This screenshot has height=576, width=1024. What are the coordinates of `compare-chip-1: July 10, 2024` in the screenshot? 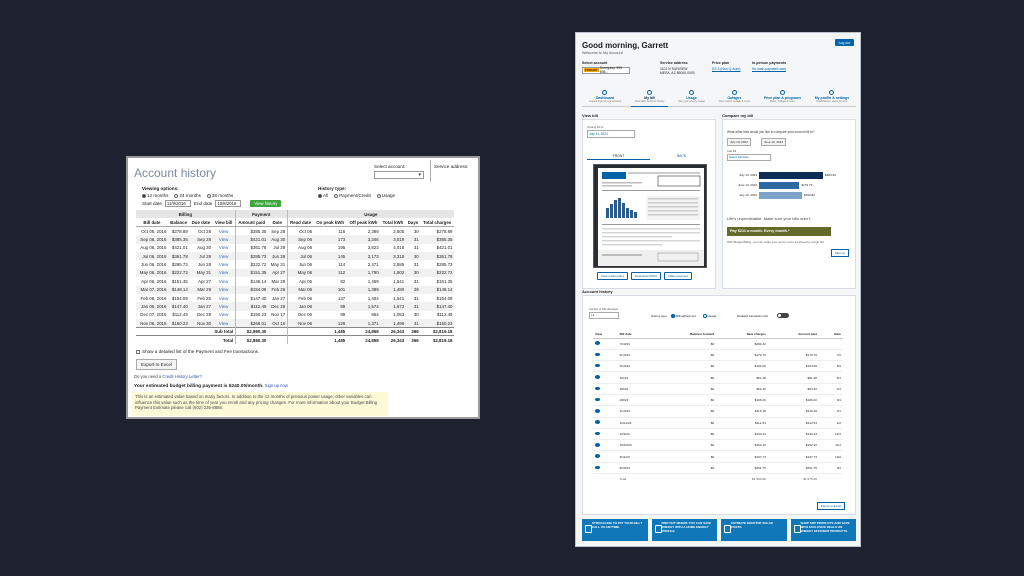 It's located at (739, 142).